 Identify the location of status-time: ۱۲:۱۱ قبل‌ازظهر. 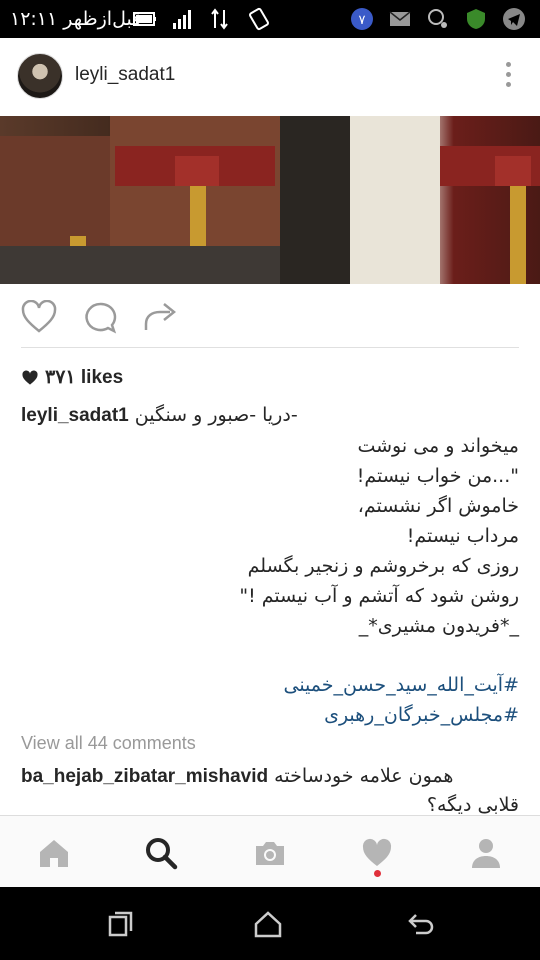
(76, 19).